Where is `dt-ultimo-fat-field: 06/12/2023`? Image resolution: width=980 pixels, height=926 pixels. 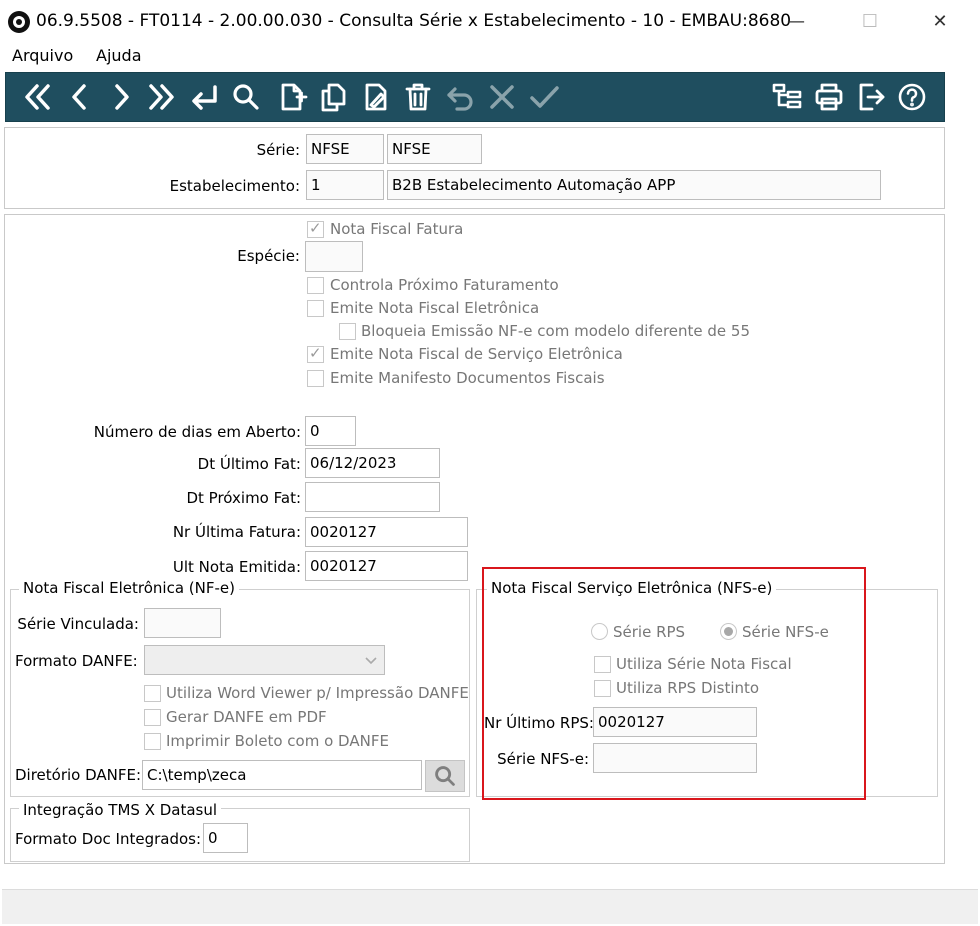 dt-ultimo-fat-field: 06/12/2023 is located at coordinates (372, 463).